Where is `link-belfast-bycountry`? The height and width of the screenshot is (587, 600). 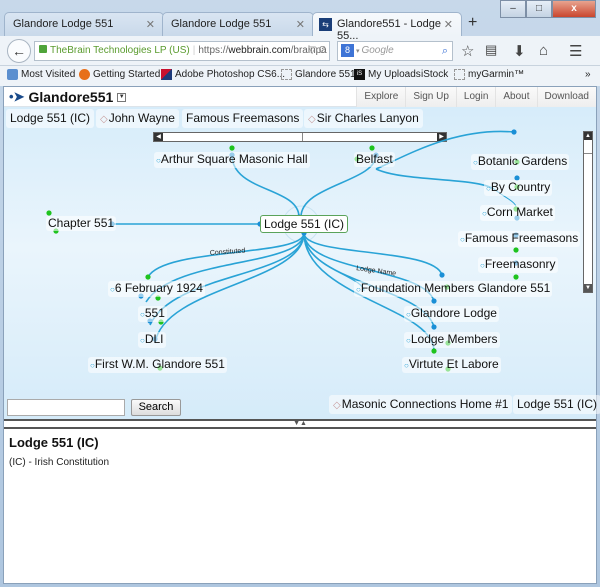
link-belfast-bycountry is located at coordinates (435, 179).